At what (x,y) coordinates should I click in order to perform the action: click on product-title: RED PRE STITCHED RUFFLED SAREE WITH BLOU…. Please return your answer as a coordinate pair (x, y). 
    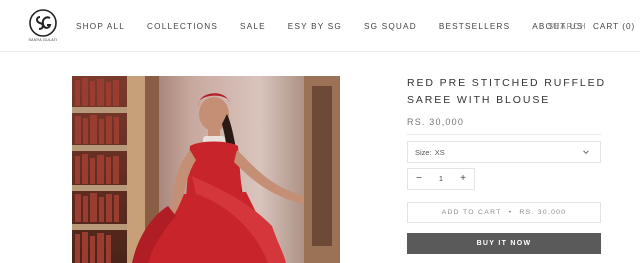
    Looking at the image, I should click on (507, 91).